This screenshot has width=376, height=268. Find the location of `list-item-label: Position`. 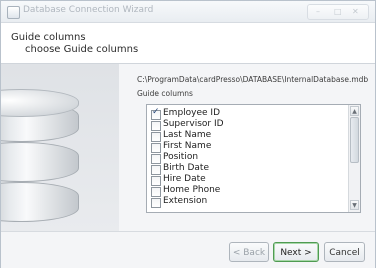

list-item-label: Position is located at coordinates (181, 157).